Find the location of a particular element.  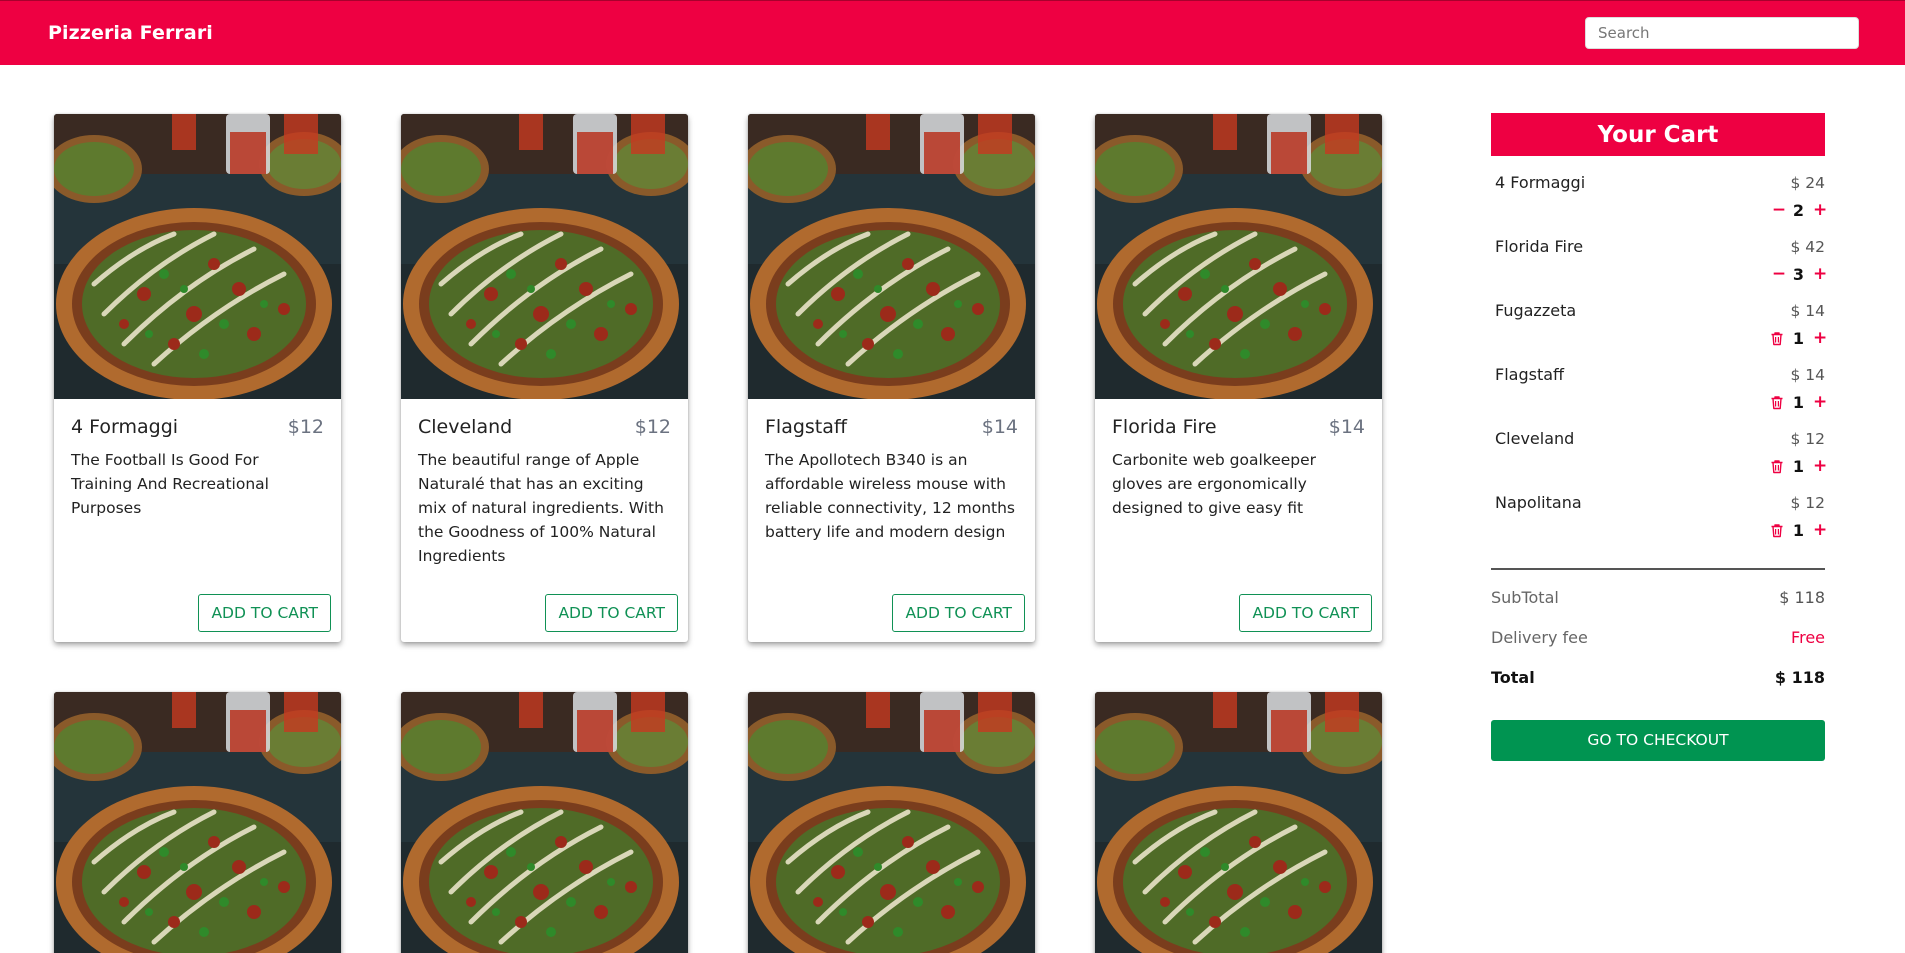

subtotal-row: SubTotal $ 118 is located at coordinates (1658, 598).